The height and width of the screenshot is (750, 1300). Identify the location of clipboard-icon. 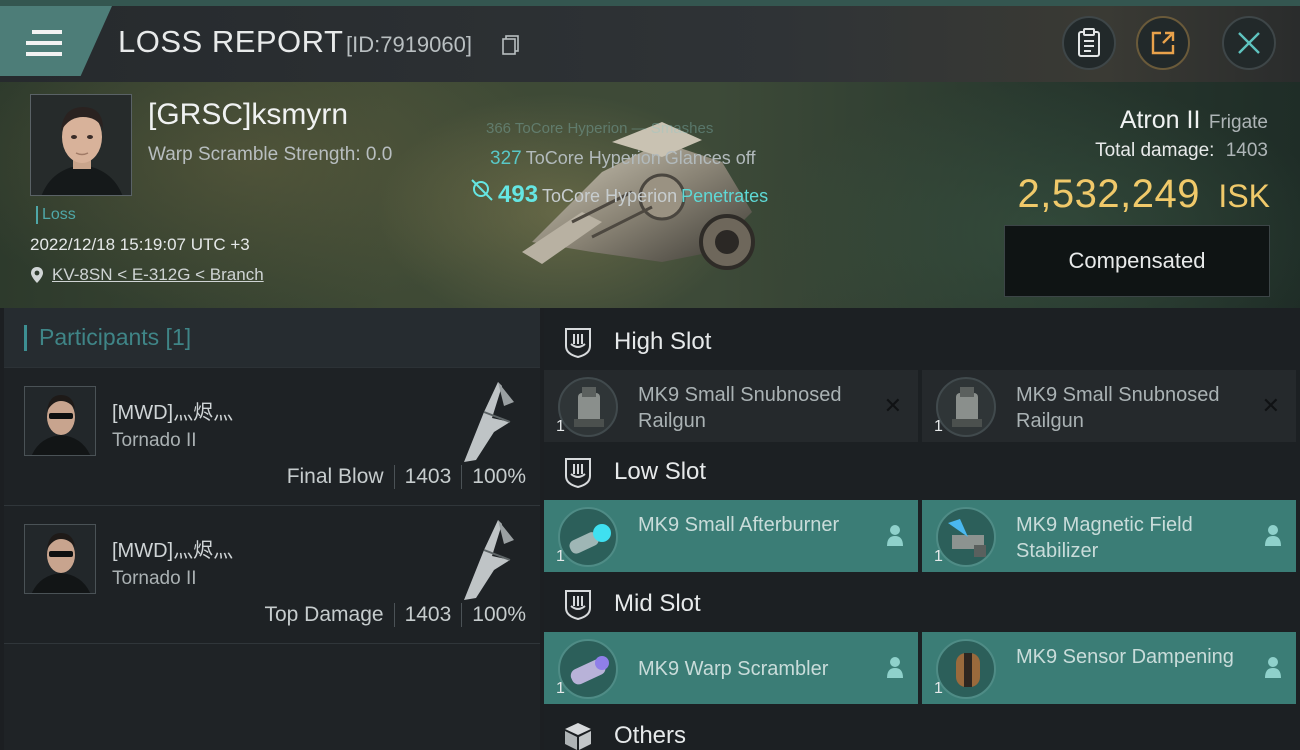
(1089, 42).